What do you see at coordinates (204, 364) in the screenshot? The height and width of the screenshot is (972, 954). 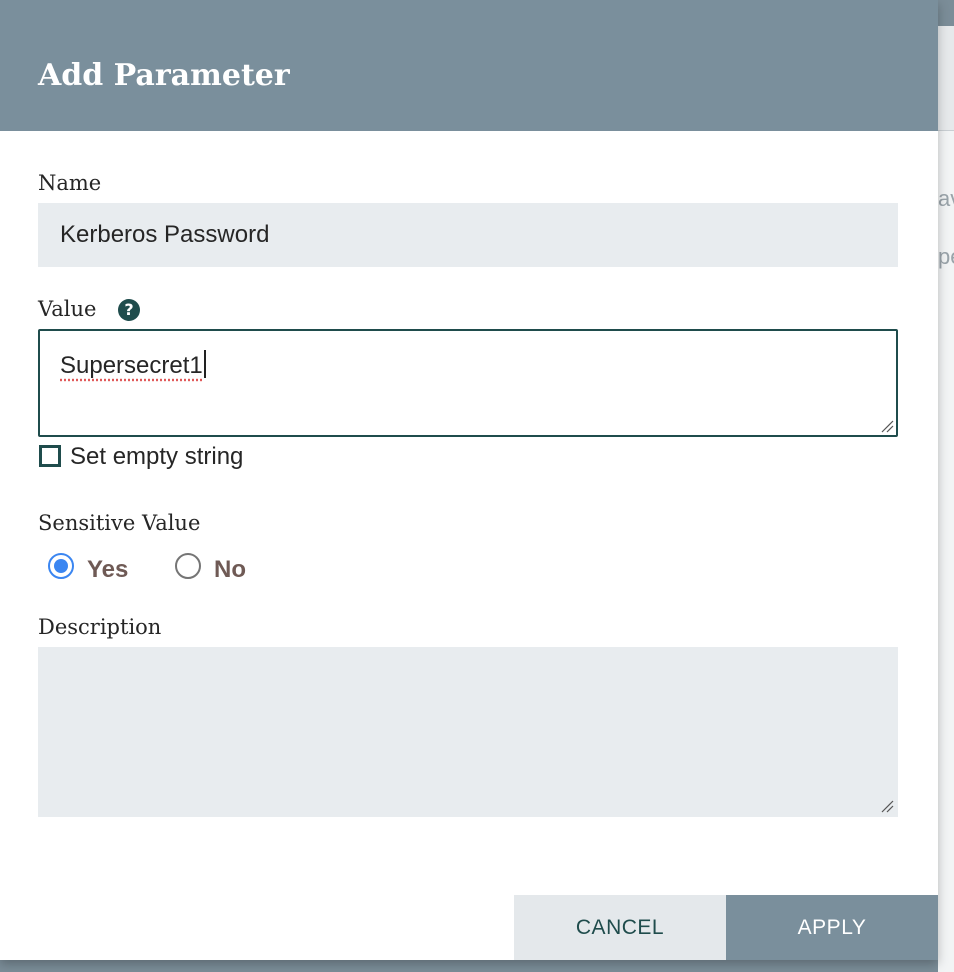 I see `text-caret` at bounding box center [204, 364].